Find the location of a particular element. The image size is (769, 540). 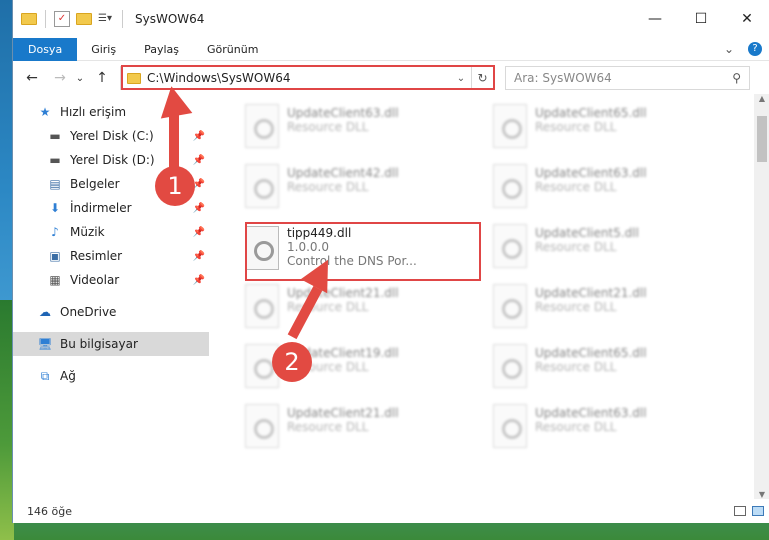

file-tile: UpdateClient19.dll Resource DLL is located at coordinates (349, 367).